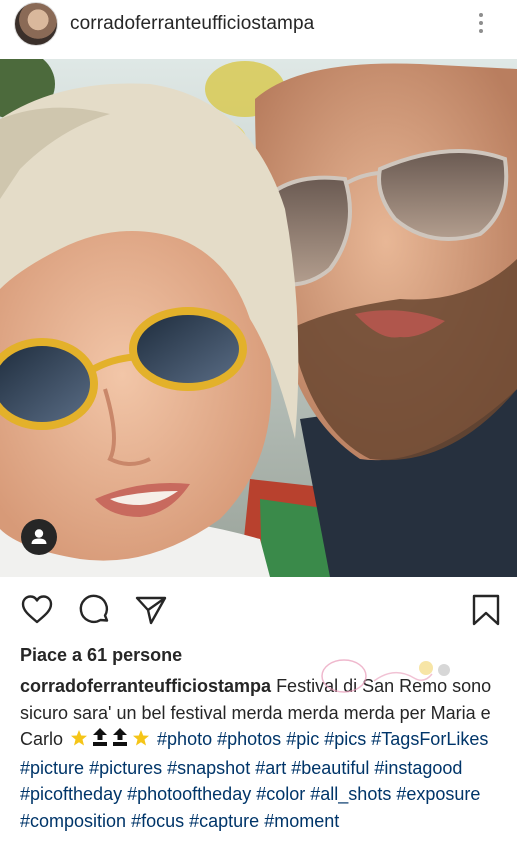 The image size is (517, 858). What do you see at coordinates (302, 739) in the screenshot?
I see `hashtag-link: #pic` at bounding box center [302, 739].